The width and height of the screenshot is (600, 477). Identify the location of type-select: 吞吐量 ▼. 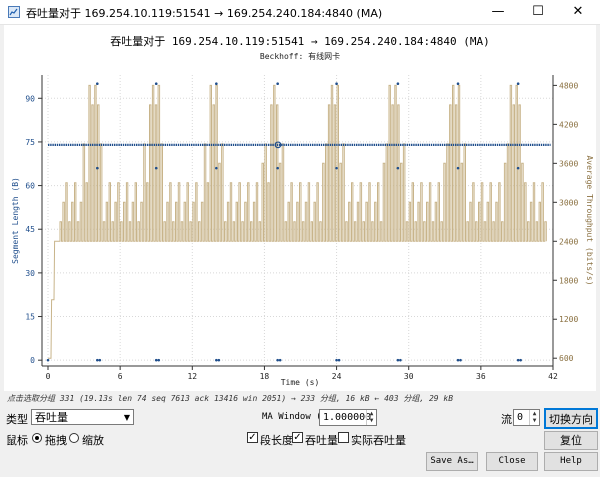
(82, 417).